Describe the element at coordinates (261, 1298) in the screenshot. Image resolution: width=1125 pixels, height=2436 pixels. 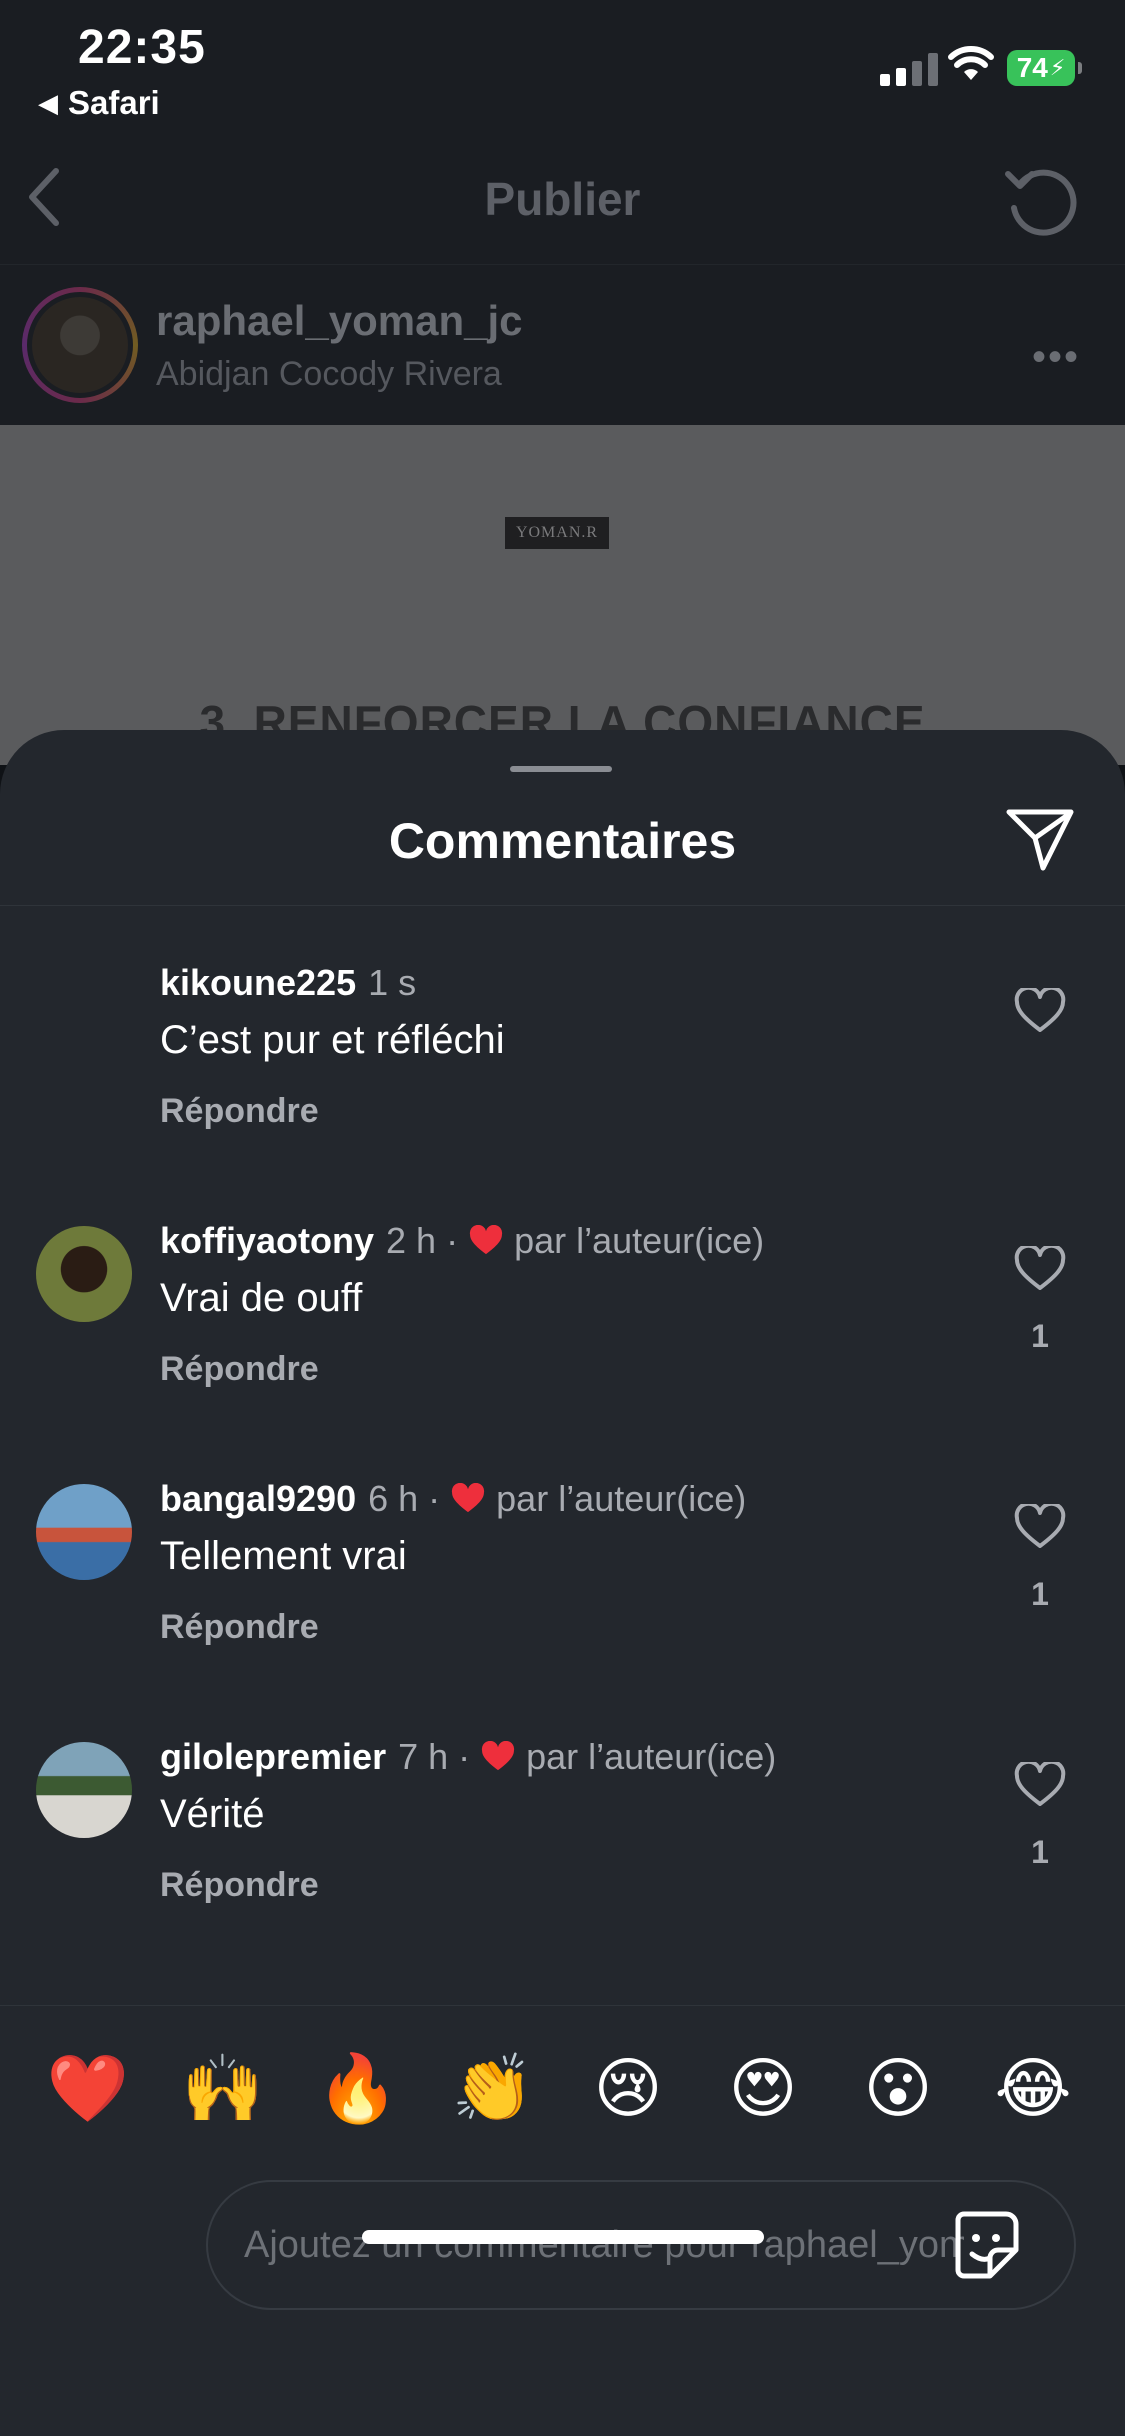
I see `comment-text: Vrai de ouff` at that location.